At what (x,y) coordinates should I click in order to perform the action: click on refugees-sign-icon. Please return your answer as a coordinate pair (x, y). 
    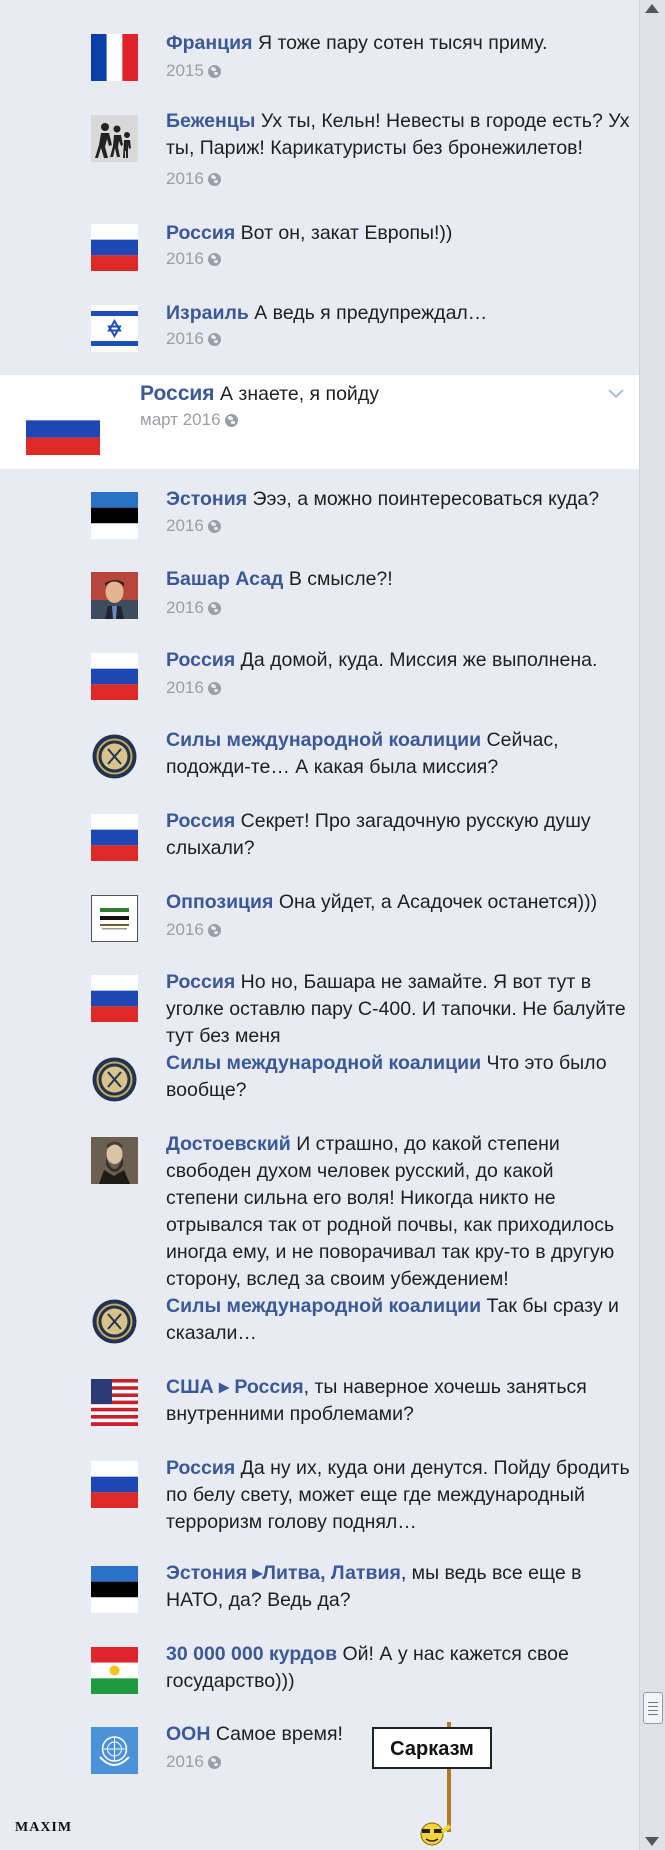
    Looking at the image, I should click on (114, 138).